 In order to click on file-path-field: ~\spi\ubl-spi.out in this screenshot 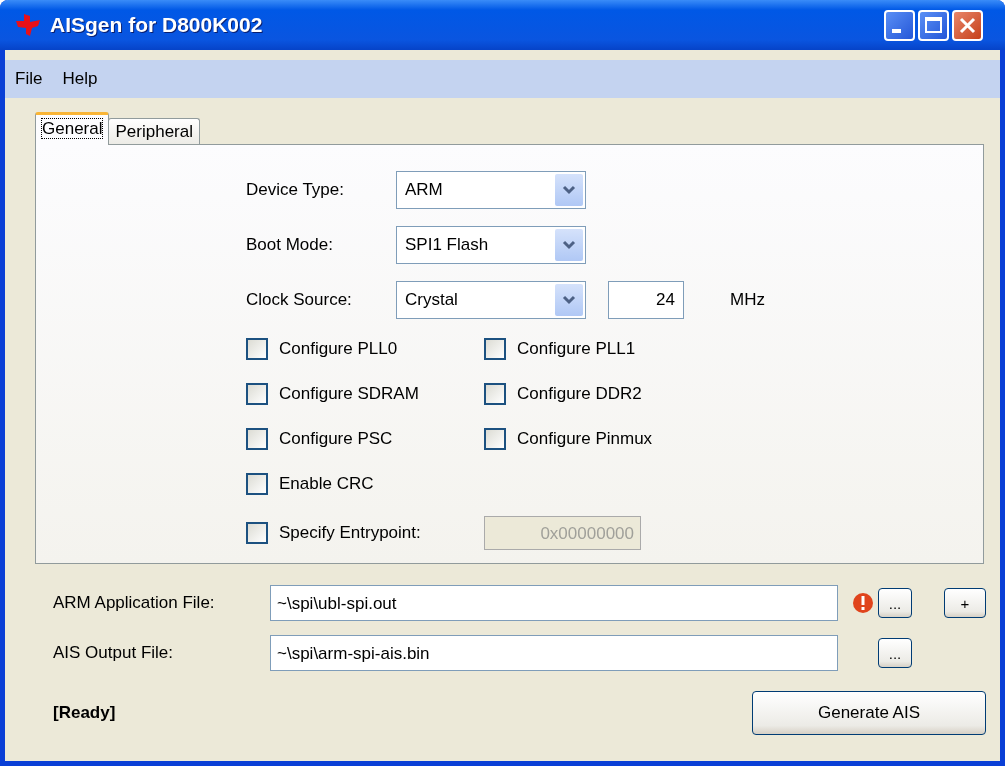, I will do `click(554, 603)`.